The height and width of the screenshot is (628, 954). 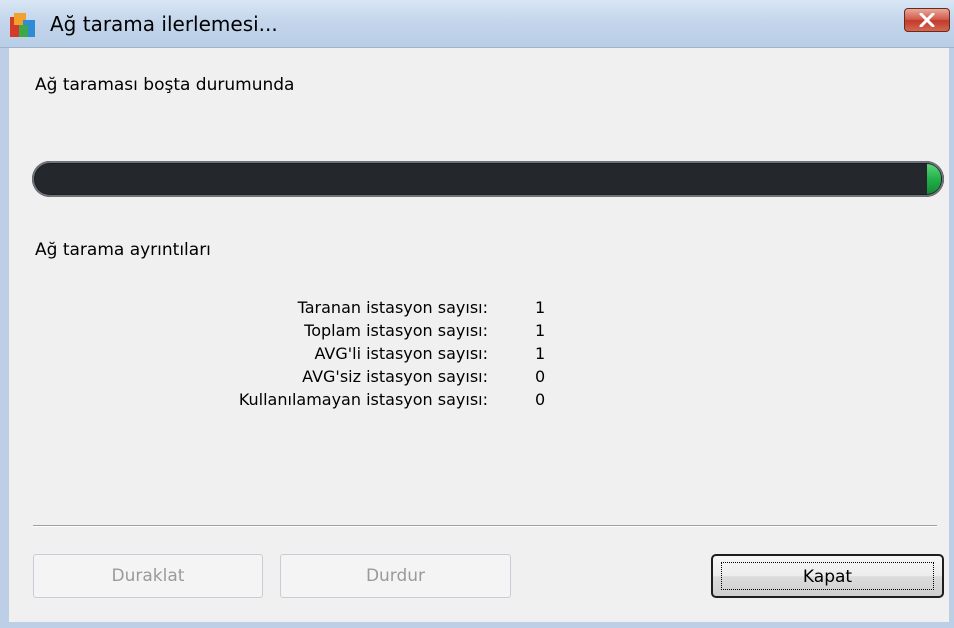 What do you see at coordinates (363, 399) in the screenshot?
I see `stat-label: Kullanılamayan istasyon sayısı:` at bounding box center [363, 399].